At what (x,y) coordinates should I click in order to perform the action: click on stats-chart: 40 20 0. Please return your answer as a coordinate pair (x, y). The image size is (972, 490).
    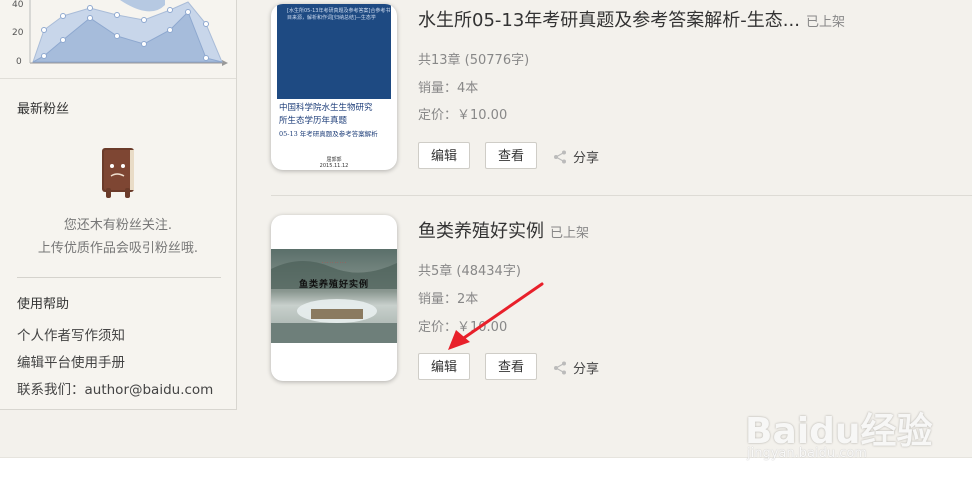
    Looking at the image, I should click on (118, 39).